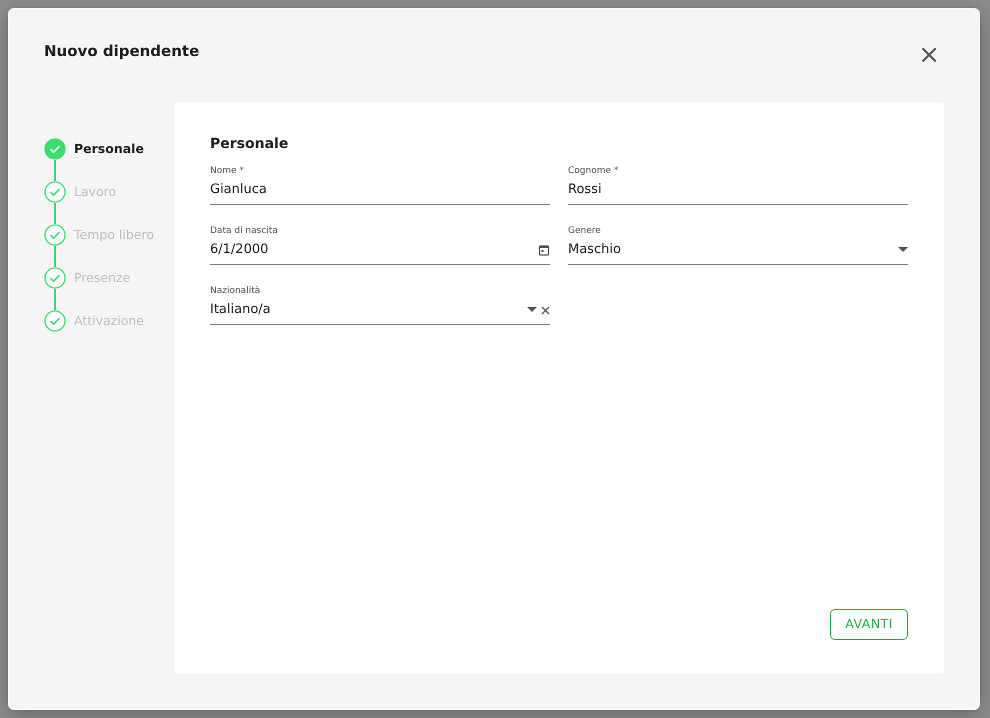 The width and height of the screenshot is (990, 718). I want to click on select-field: Genere Maschio, so click(738, 244).